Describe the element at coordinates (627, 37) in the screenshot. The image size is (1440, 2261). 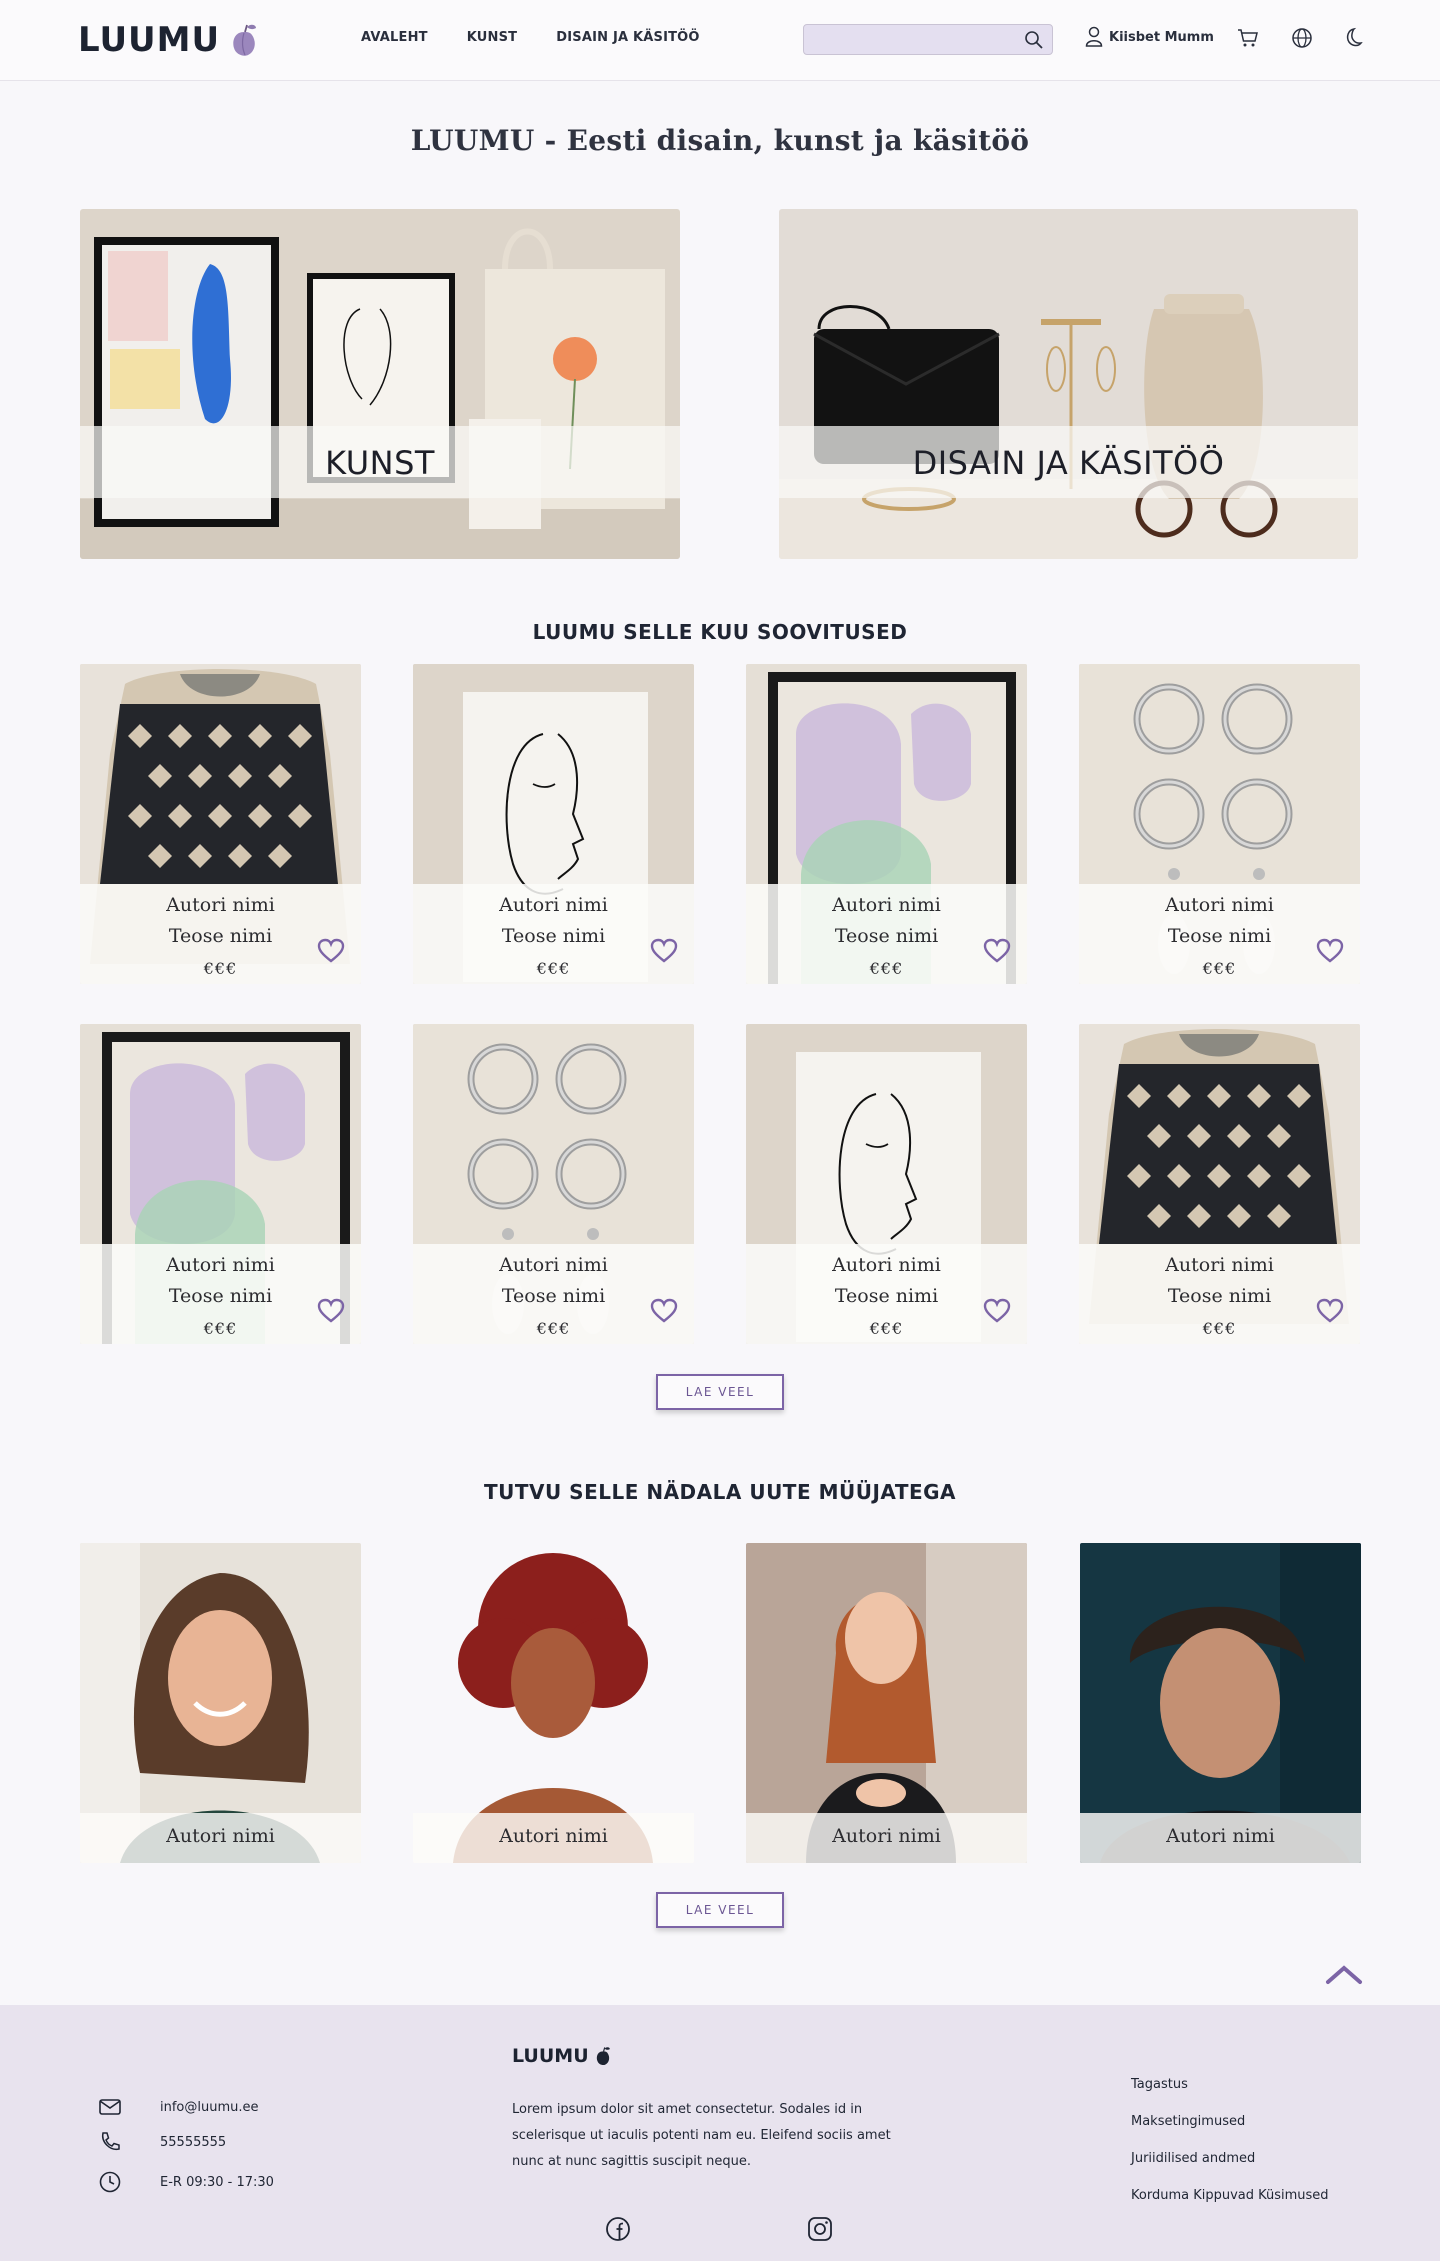
I see `nav-design-crafts: DISAIN JA KÄSITÖÖ` at that location.